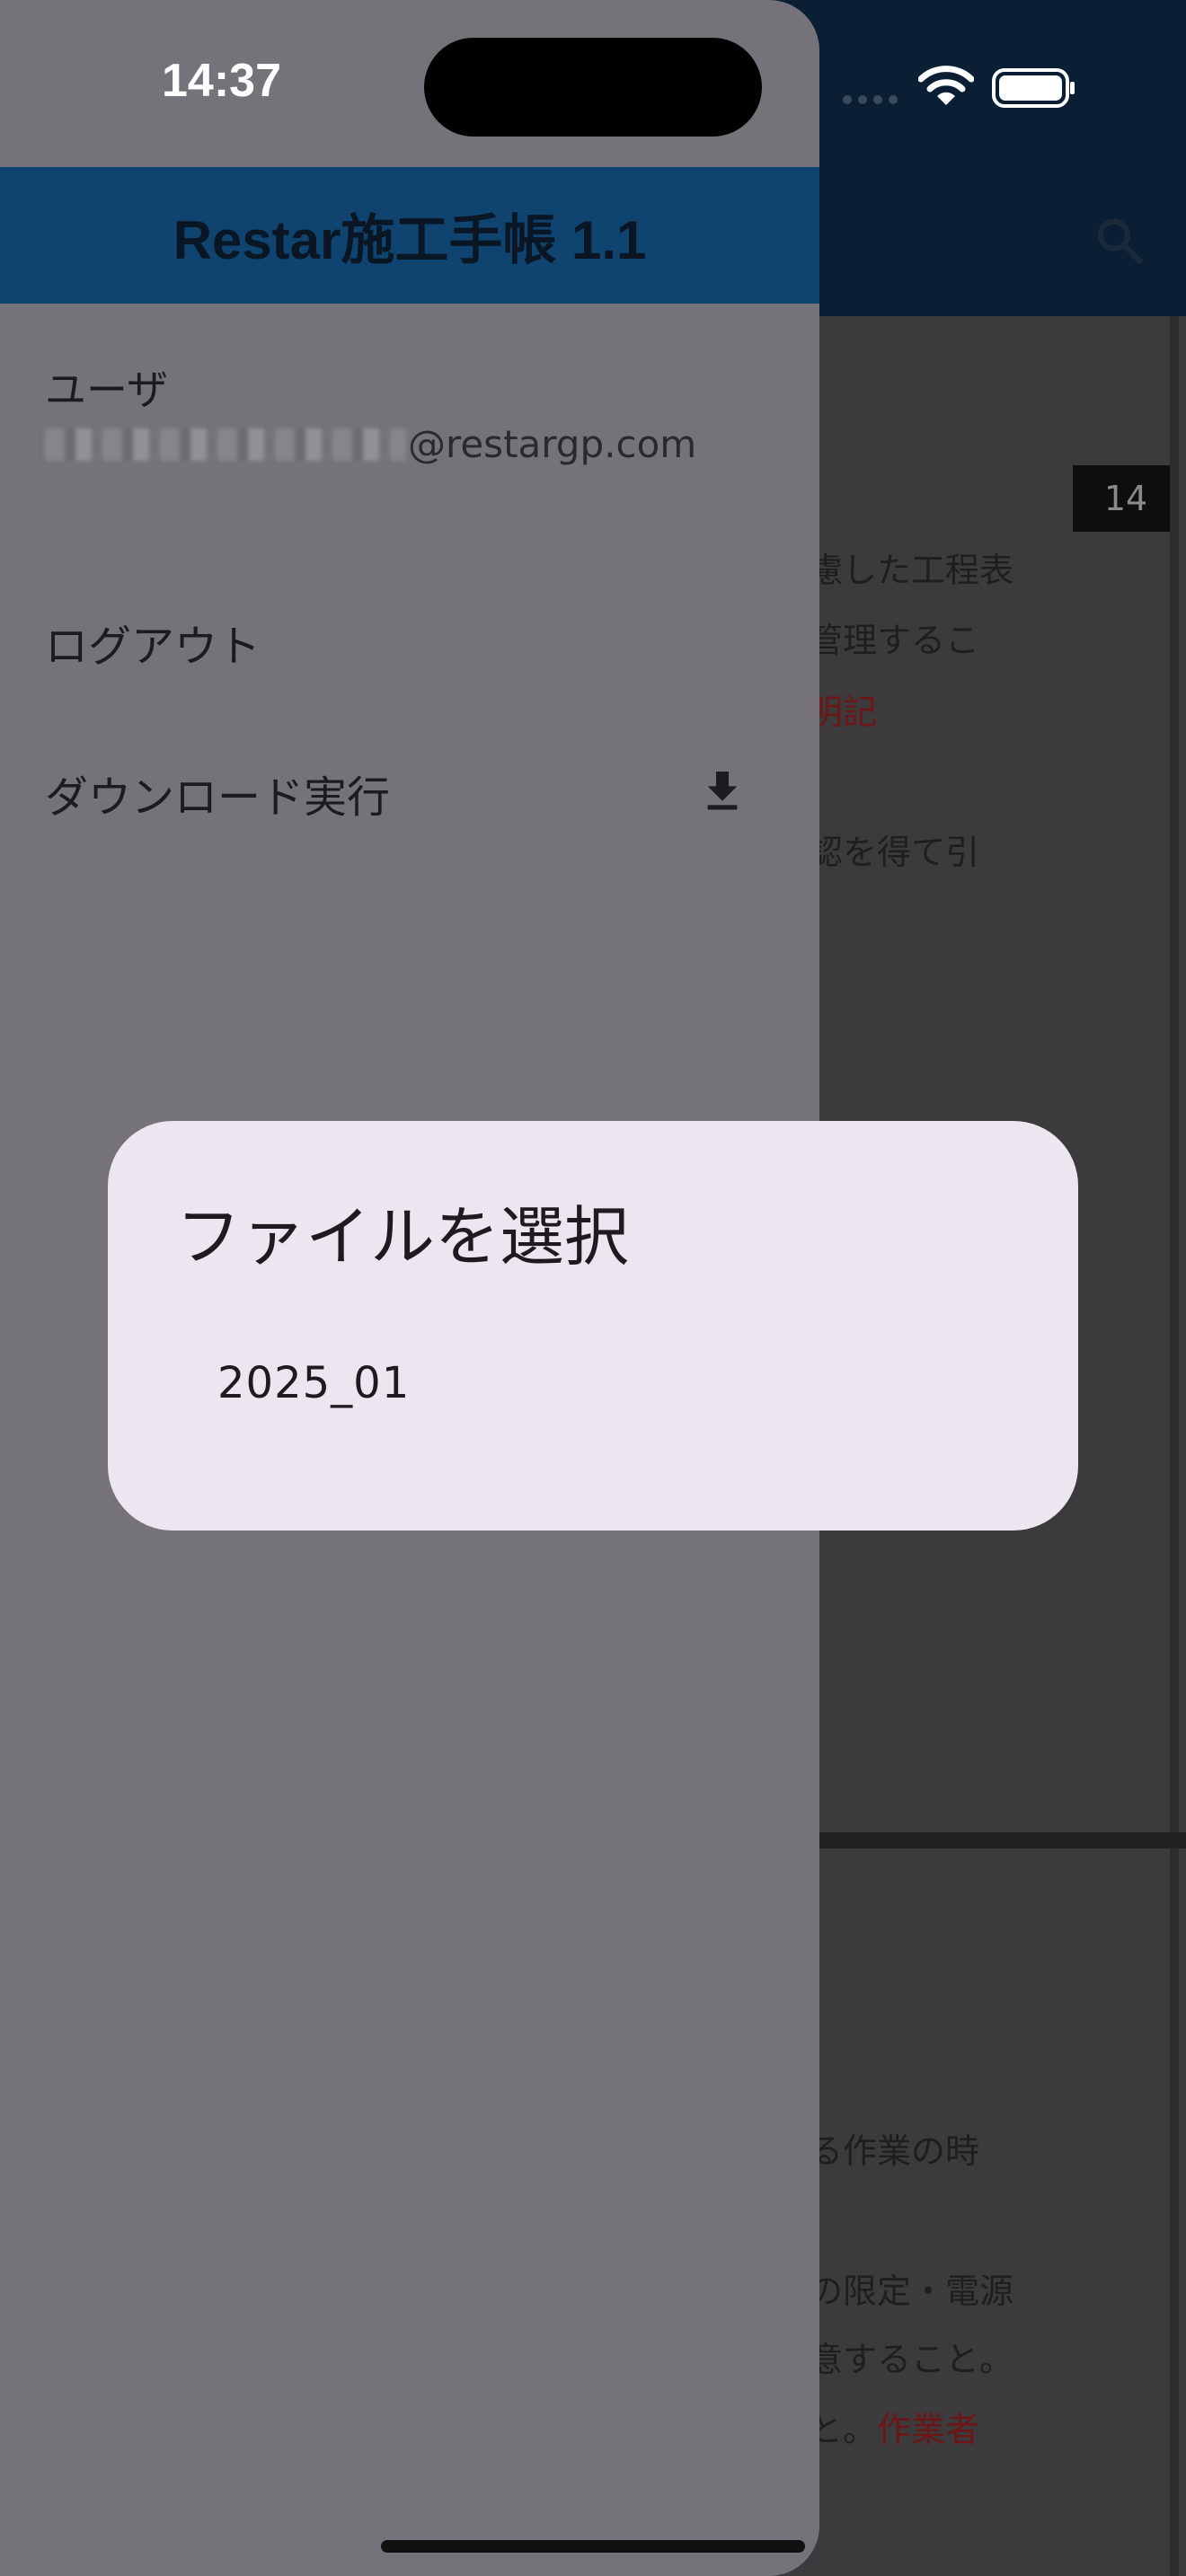  I want to click on battery-icon, so click(1033, 88).